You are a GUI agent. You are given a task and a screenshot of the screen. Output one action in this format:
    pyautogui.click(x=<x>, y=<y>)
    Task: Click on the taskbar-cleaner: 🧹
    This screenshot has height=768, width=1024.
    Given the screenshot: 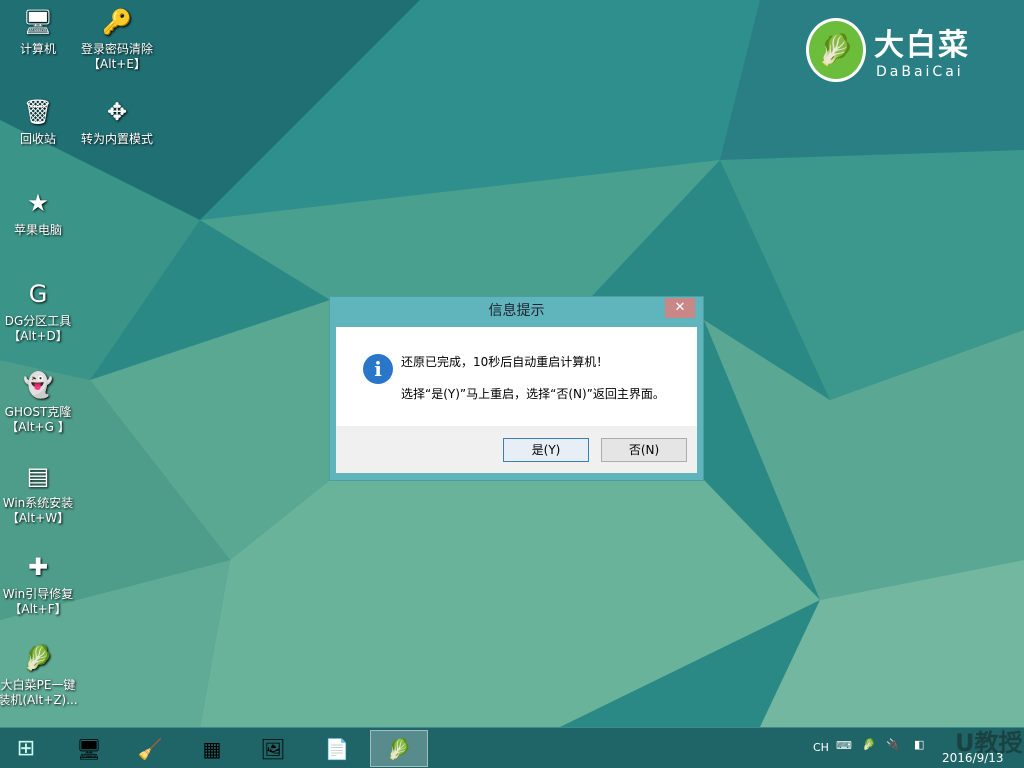 What is the action you would take?
    pyautogui.click(x=150, y=748)
    